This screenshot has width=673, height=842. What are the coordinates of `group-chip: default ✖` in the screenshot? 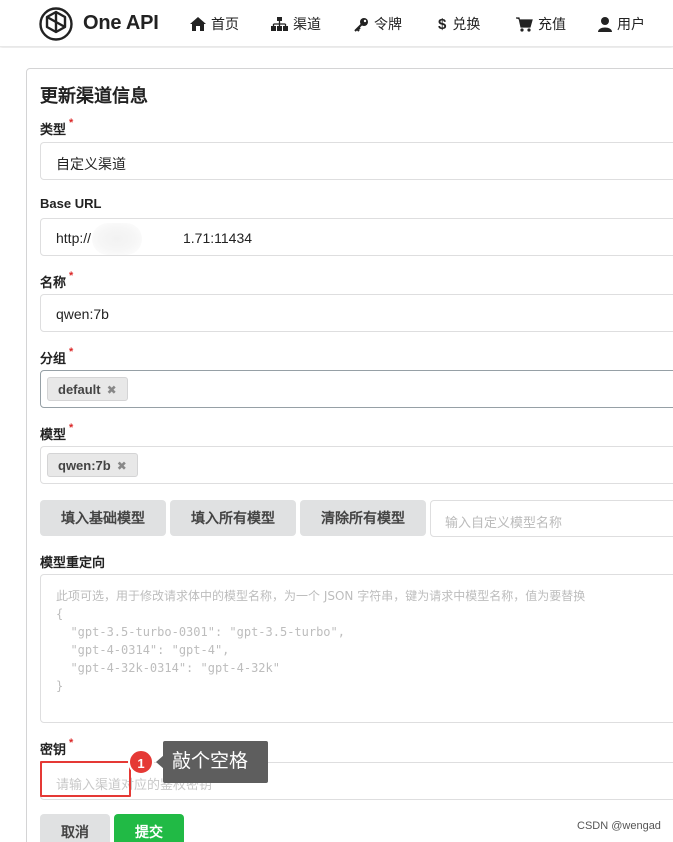 It's located at (87, 389).